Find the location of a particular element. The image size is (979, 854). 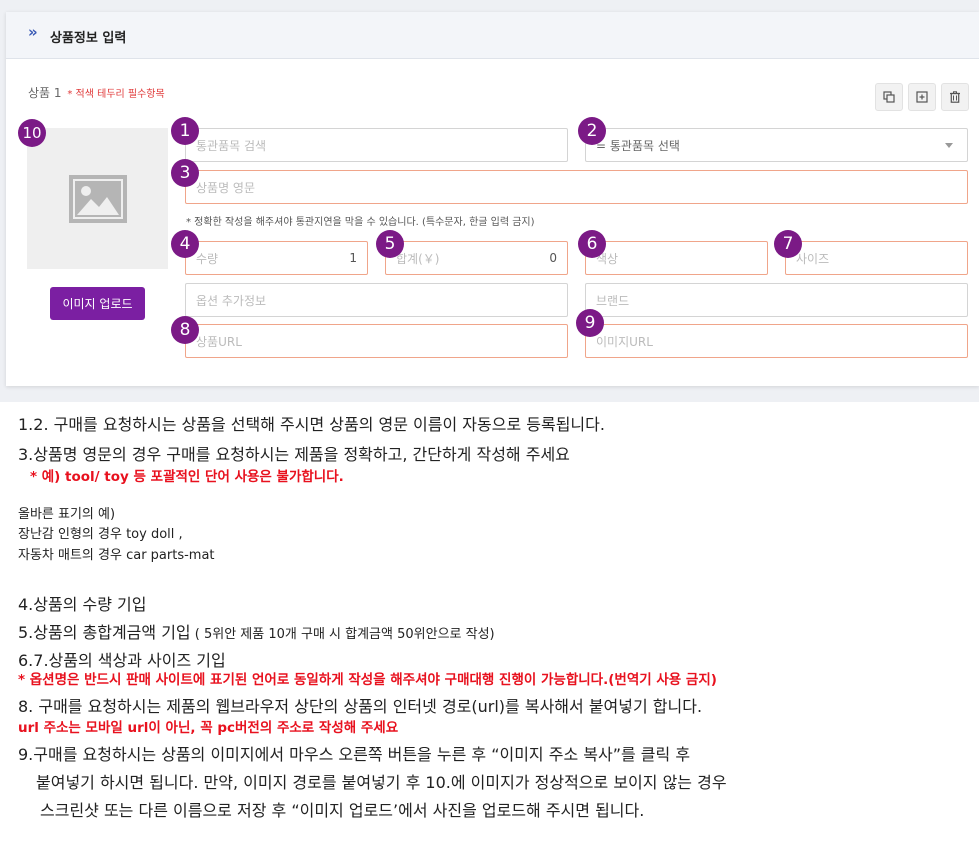

note-line-4: 4.상품의 수량 기입 is located at coordinates (82, 604).